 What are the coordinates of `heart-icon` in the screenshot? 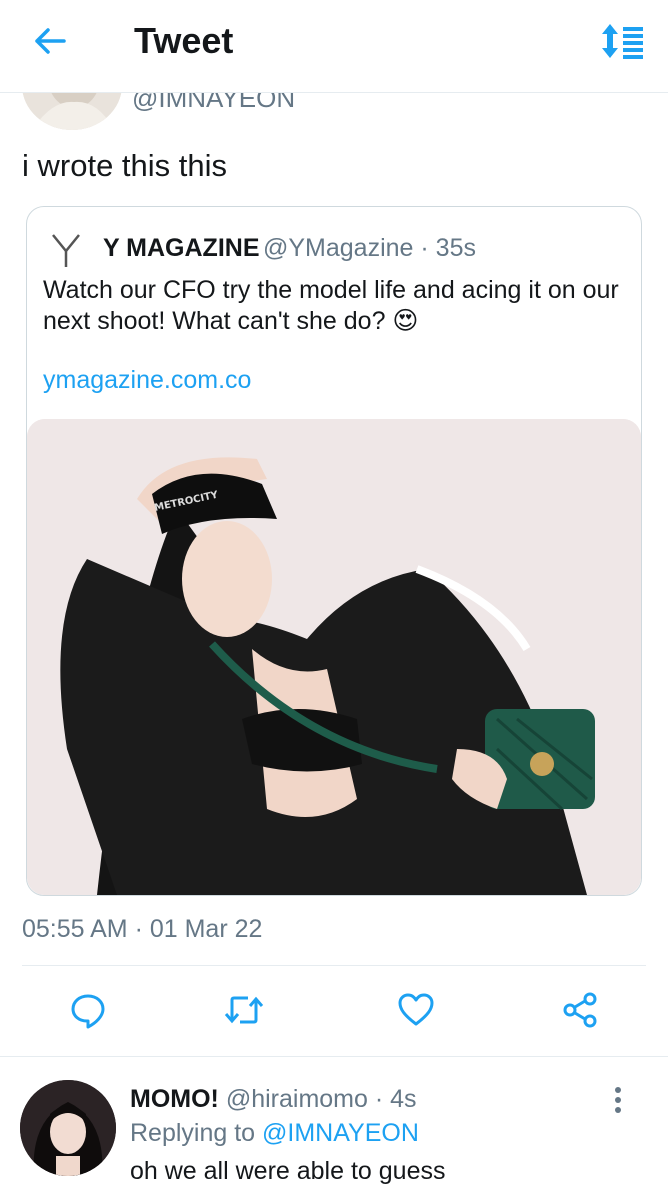 It's located at (416, 1009).